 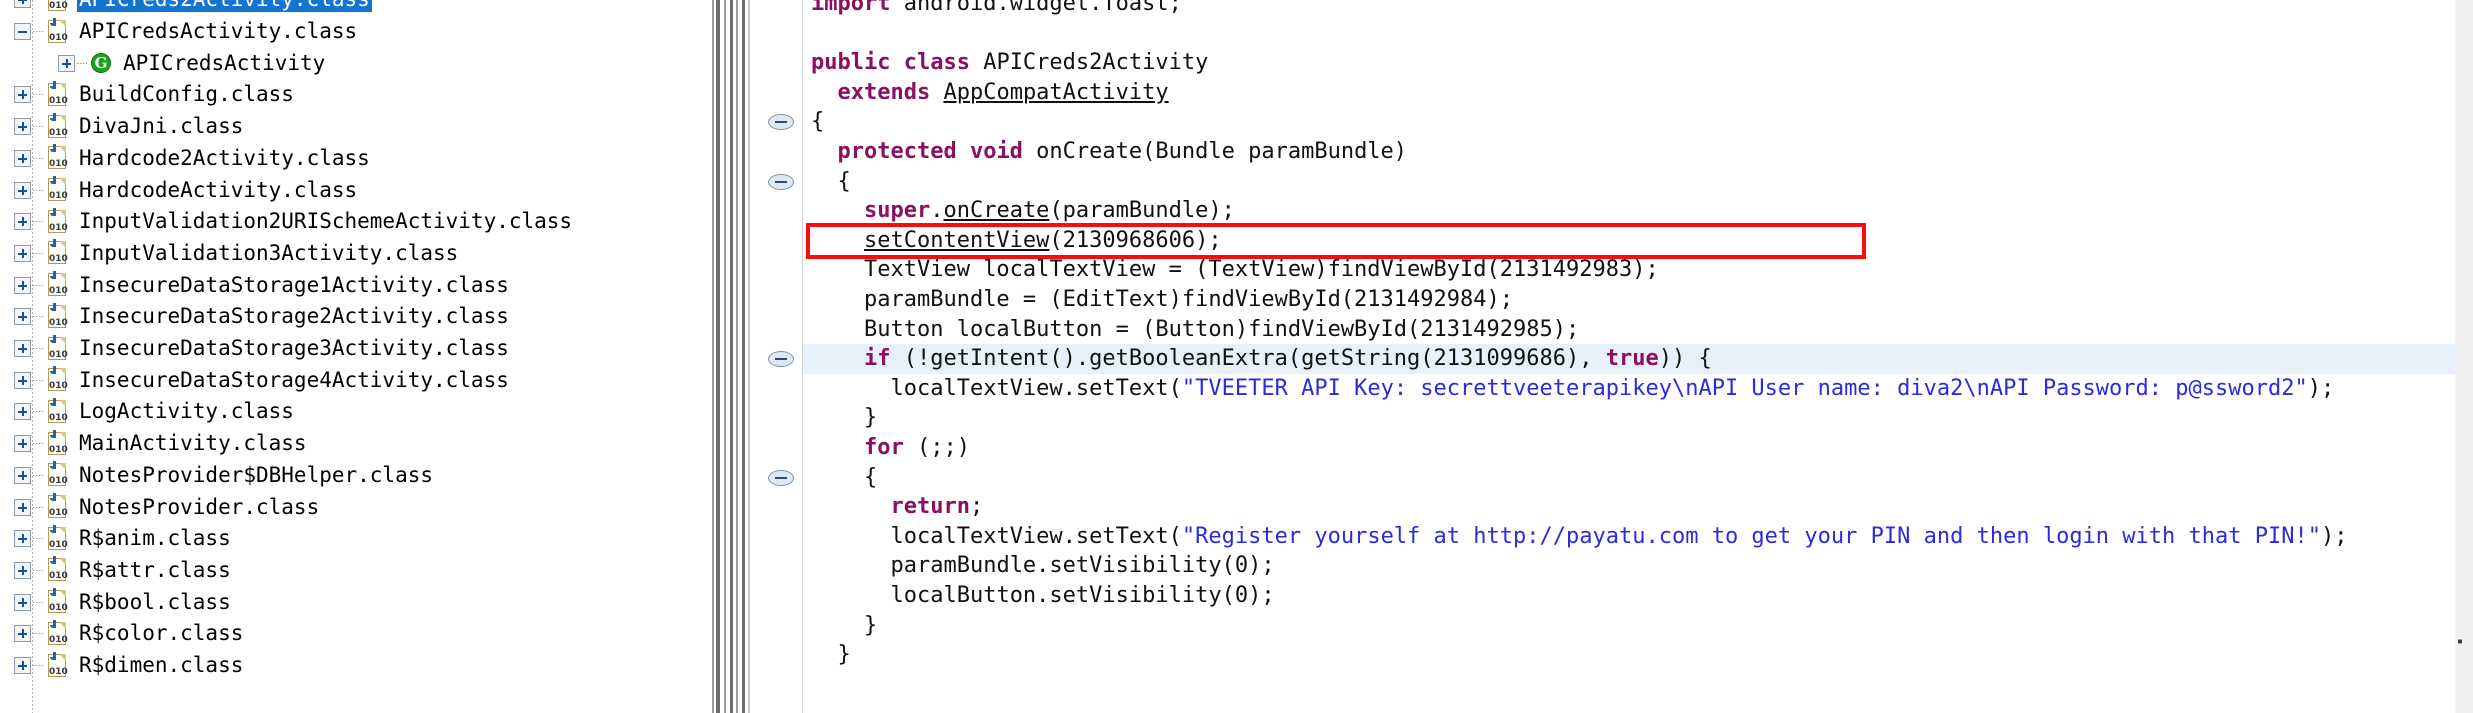 What do you see at coordinates (1638, 241) in the screenshot?
I see `code-line-8: setContentView(2130968606);` at bounding box center [1638, 241].